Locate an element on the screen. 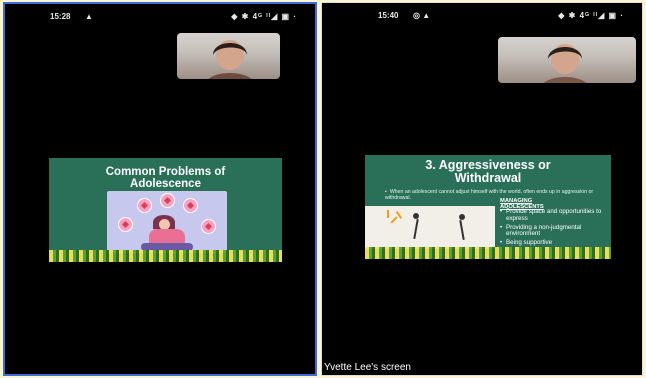  conflict-illustration is located at coordinates (430, 227).